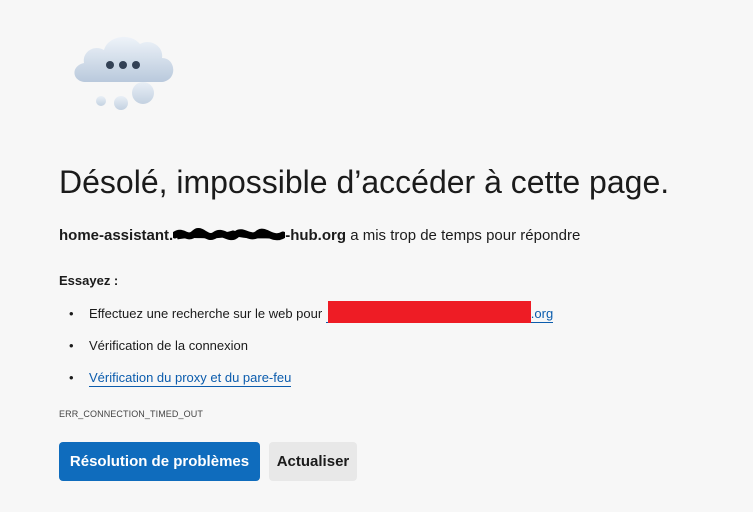  What do you see at coordinates (190, 378) in the screenshot?
I see `proxy-firewall-link: Vérification du proxy et du pare-feu` at bounding box center [190, 378].